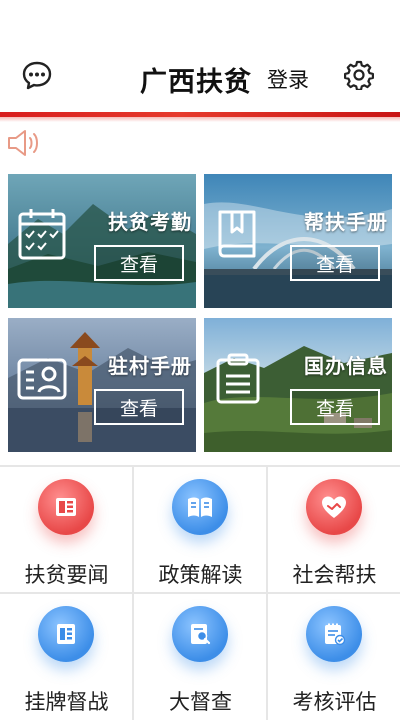 The height and width of the screenshot is (720, 400). What do you see at coordinates (200, 702) in the screenshot?
I see `grid-item-label: 大督查` at bounding box center [200, 702].